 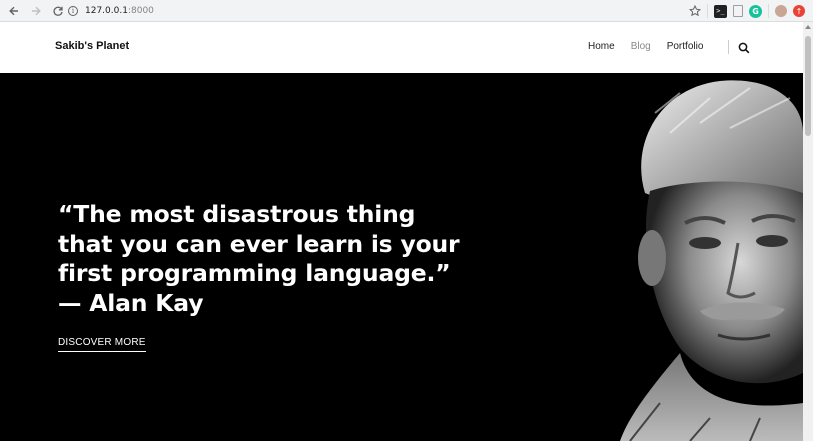 What do you see at coordinates (799, 11) in the screenshot?
I see `update-icon: ↑` at bounding box center [799, 11].